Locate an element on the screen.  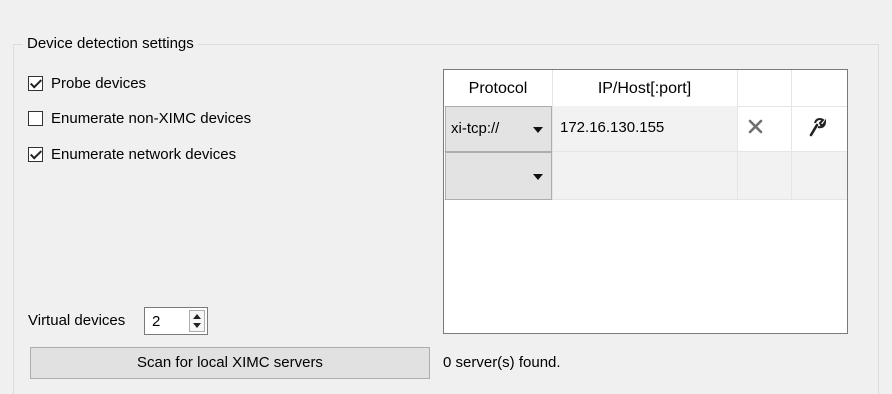
group-title: Device detection settings is located at coordinates (110, 43).